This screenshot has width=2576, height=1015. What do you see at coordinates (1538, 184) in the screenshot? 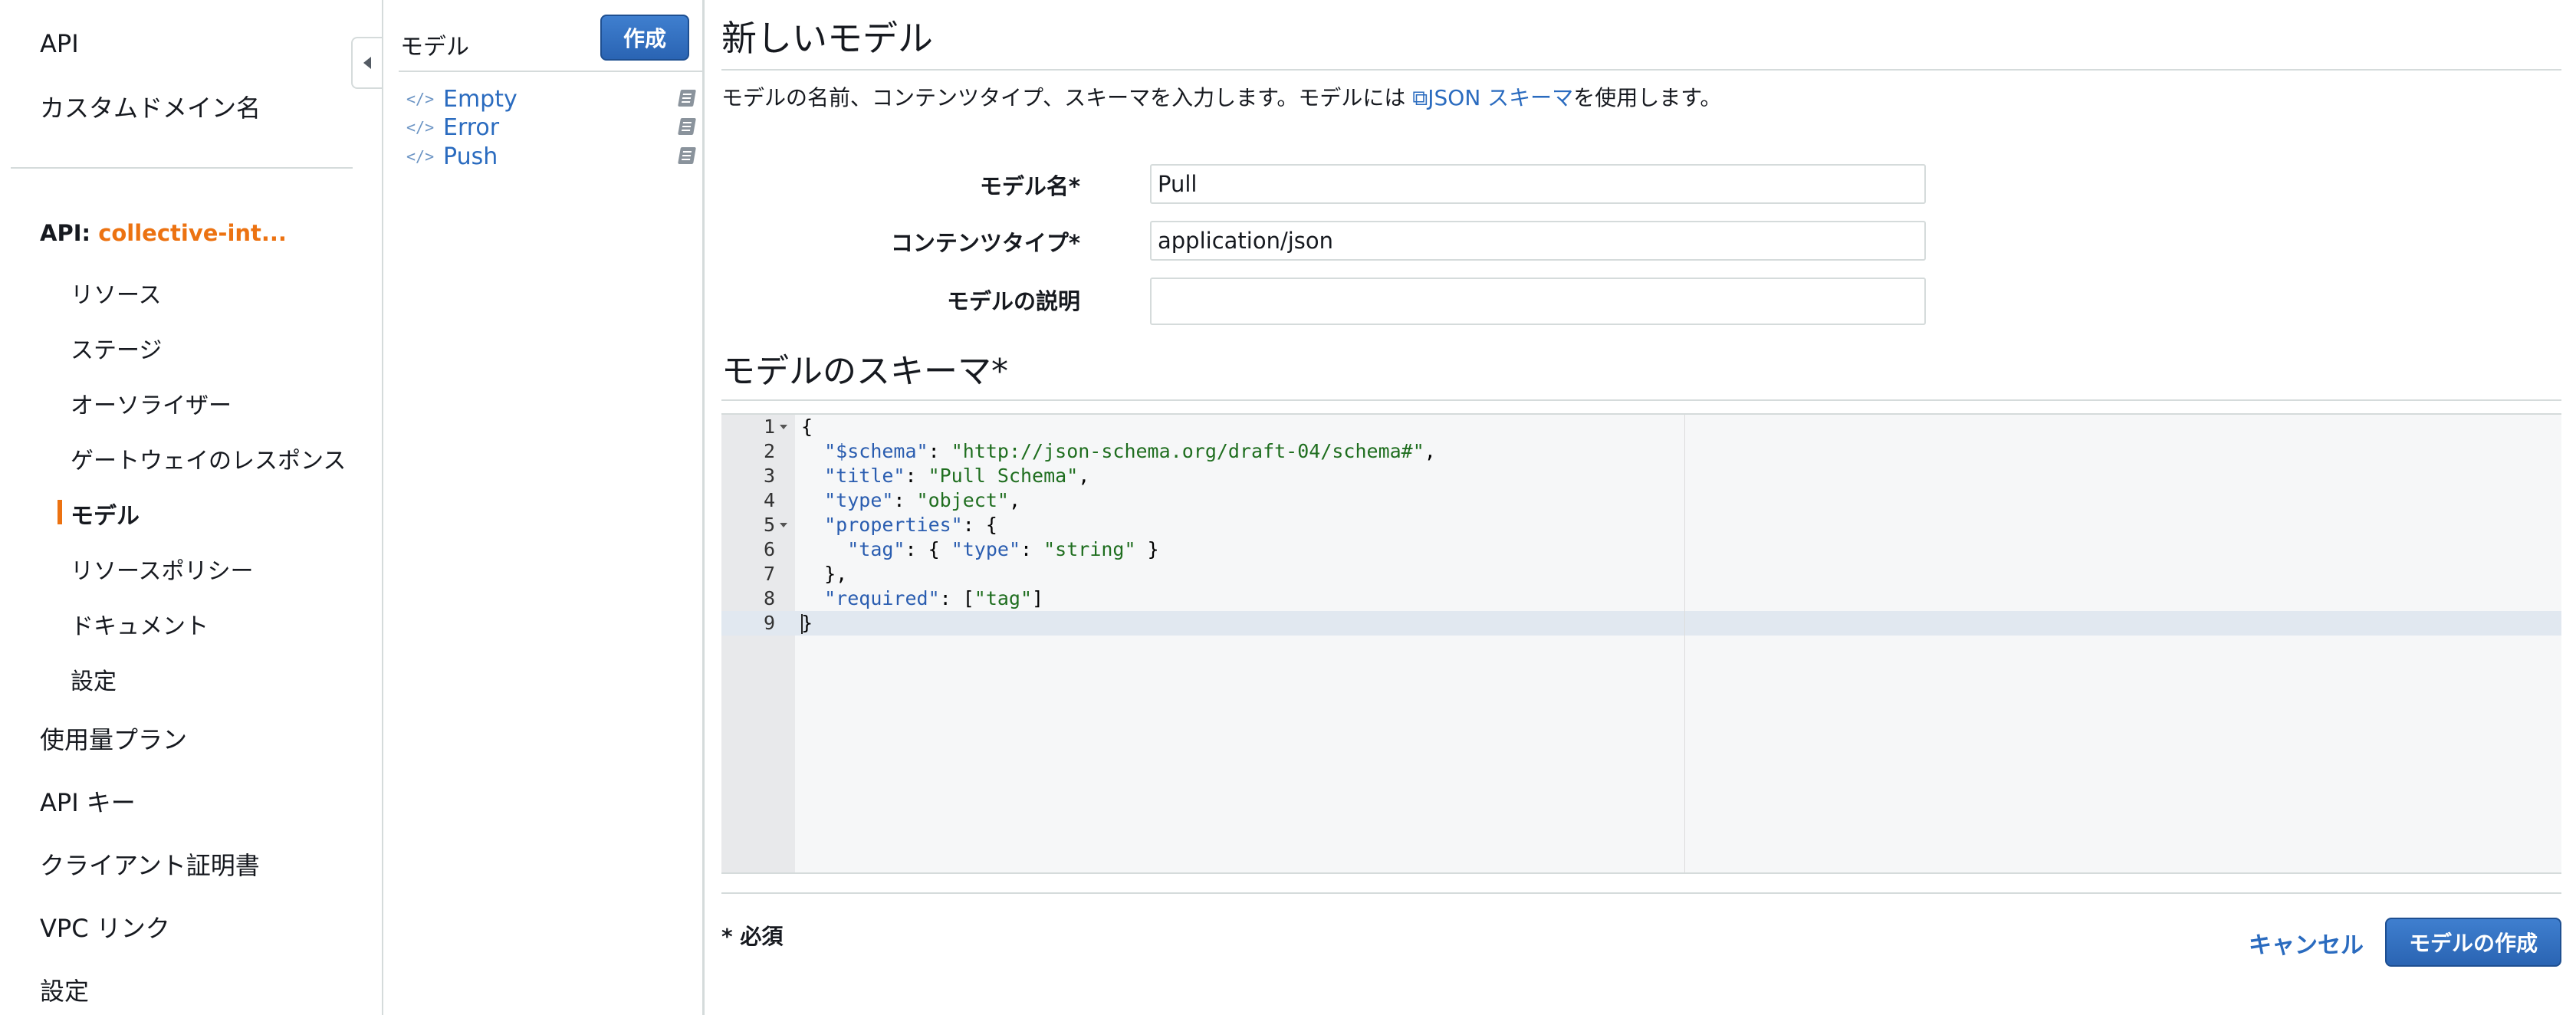
I see `model-name-input` at bounding box center [1538, 184].